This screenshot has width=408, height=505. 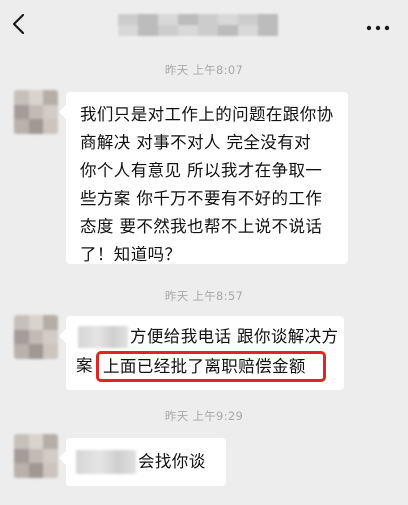 I want to click on message-timestamp: 昨天 上午8:07, so click(x=204, y=70).